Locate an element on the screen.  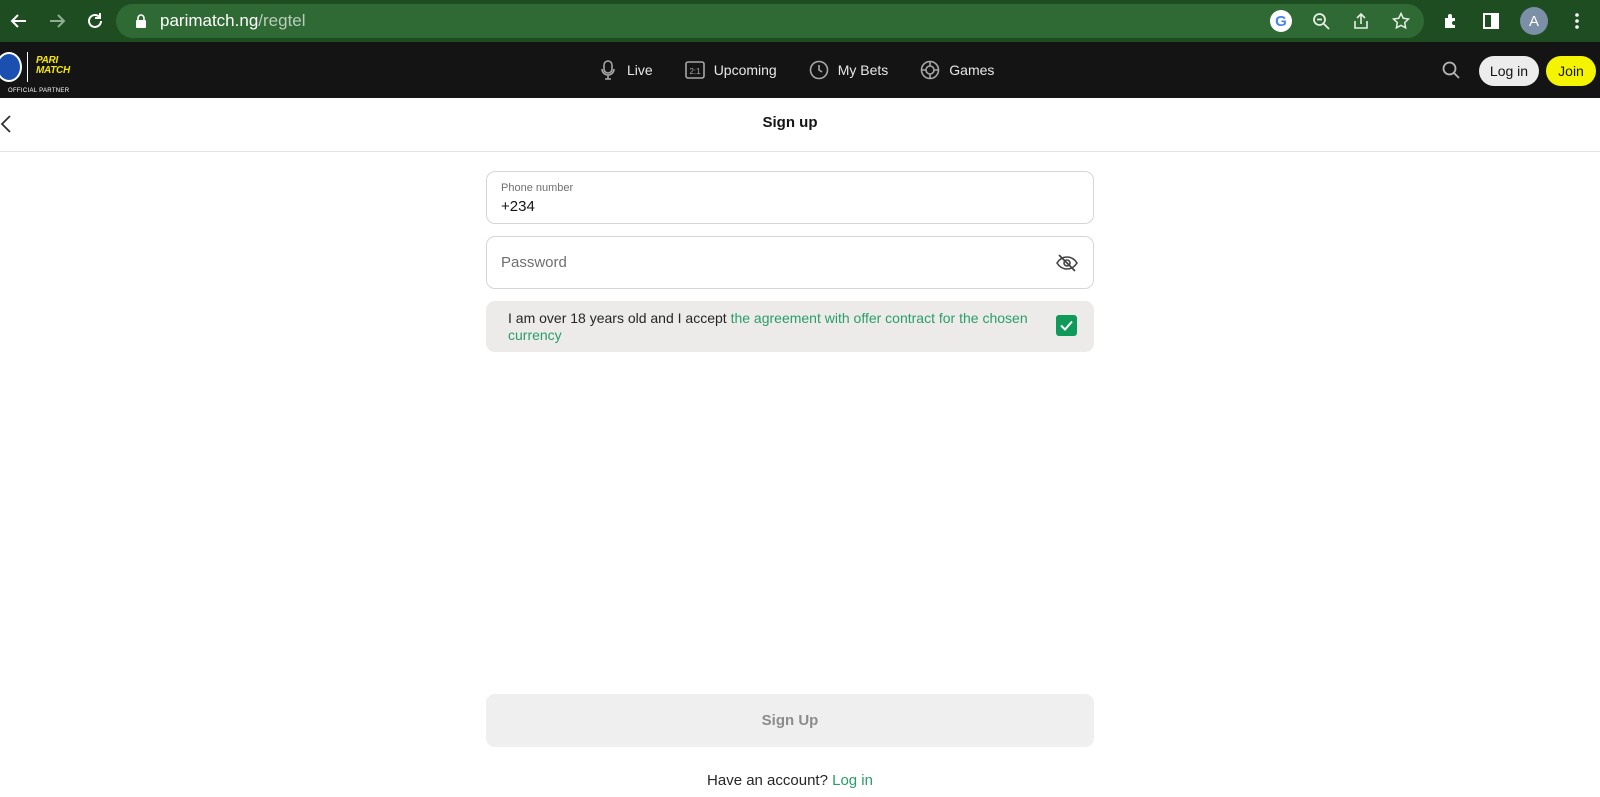
password-input: Password is located at coordinates (534, 262).